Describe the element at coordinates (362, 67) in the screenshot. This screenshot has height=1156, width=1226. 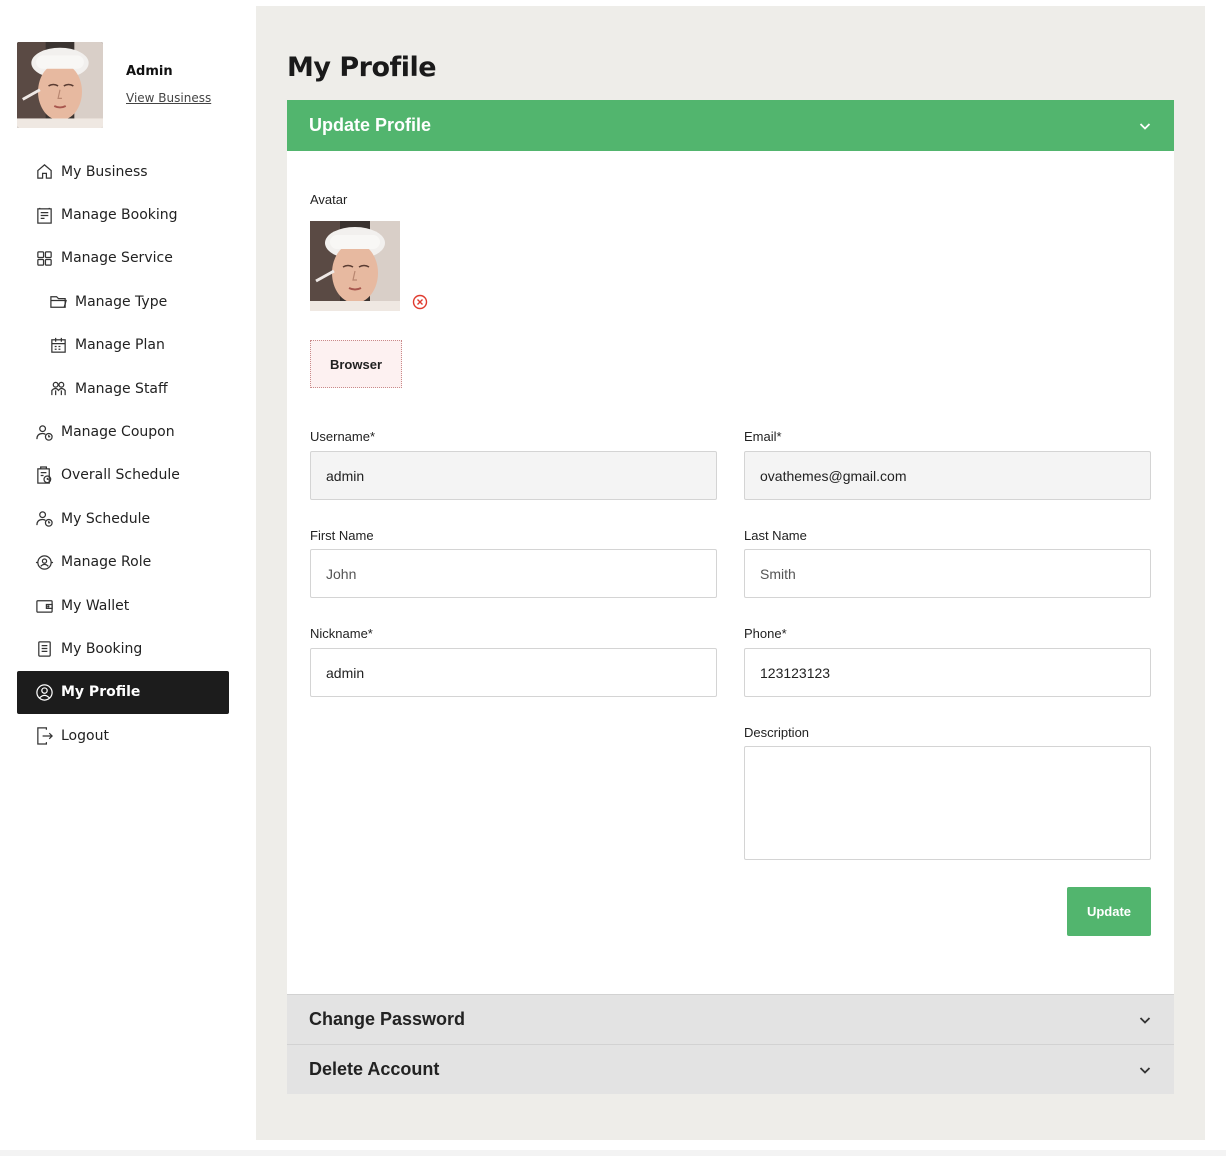
I see `page-title: My Profile` at that location.